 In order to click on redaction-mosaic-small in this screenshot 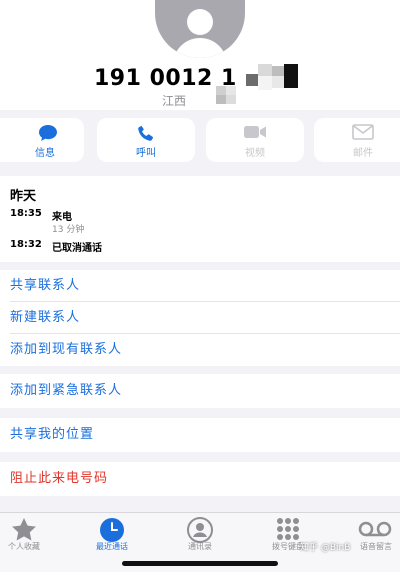, I will do `click(226, 95)`.